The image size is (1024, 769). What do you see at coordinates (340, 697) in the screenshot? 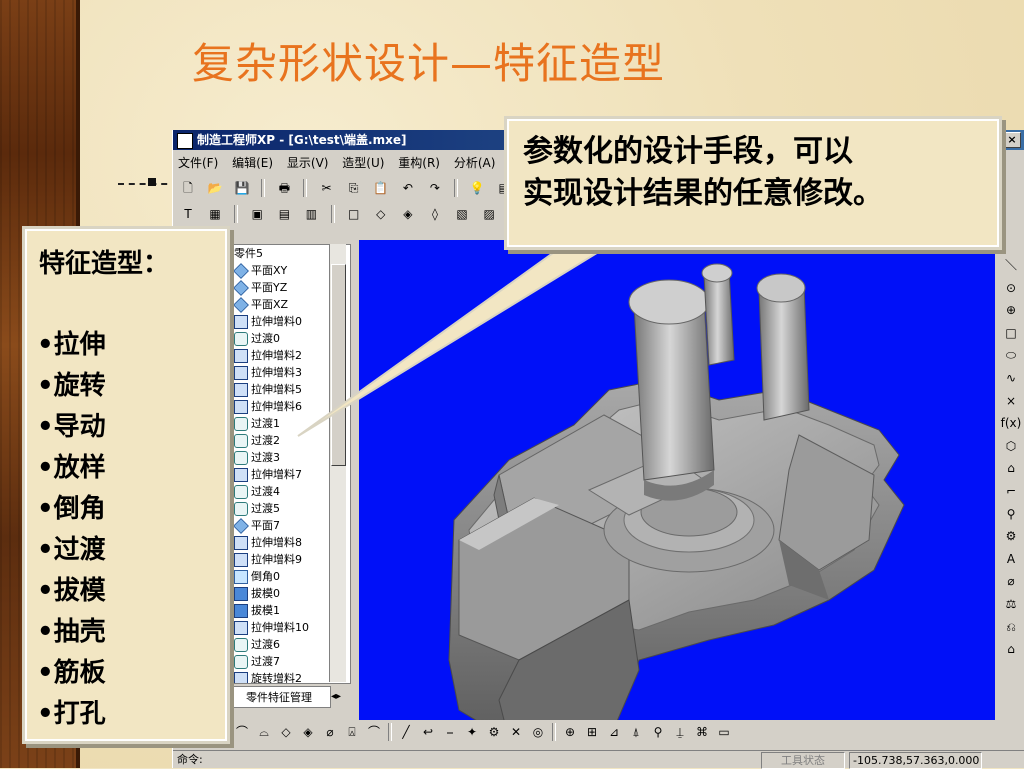
I see `tab-scroll-arrows-icon: ◂▸` at bounding box center [340, 697].